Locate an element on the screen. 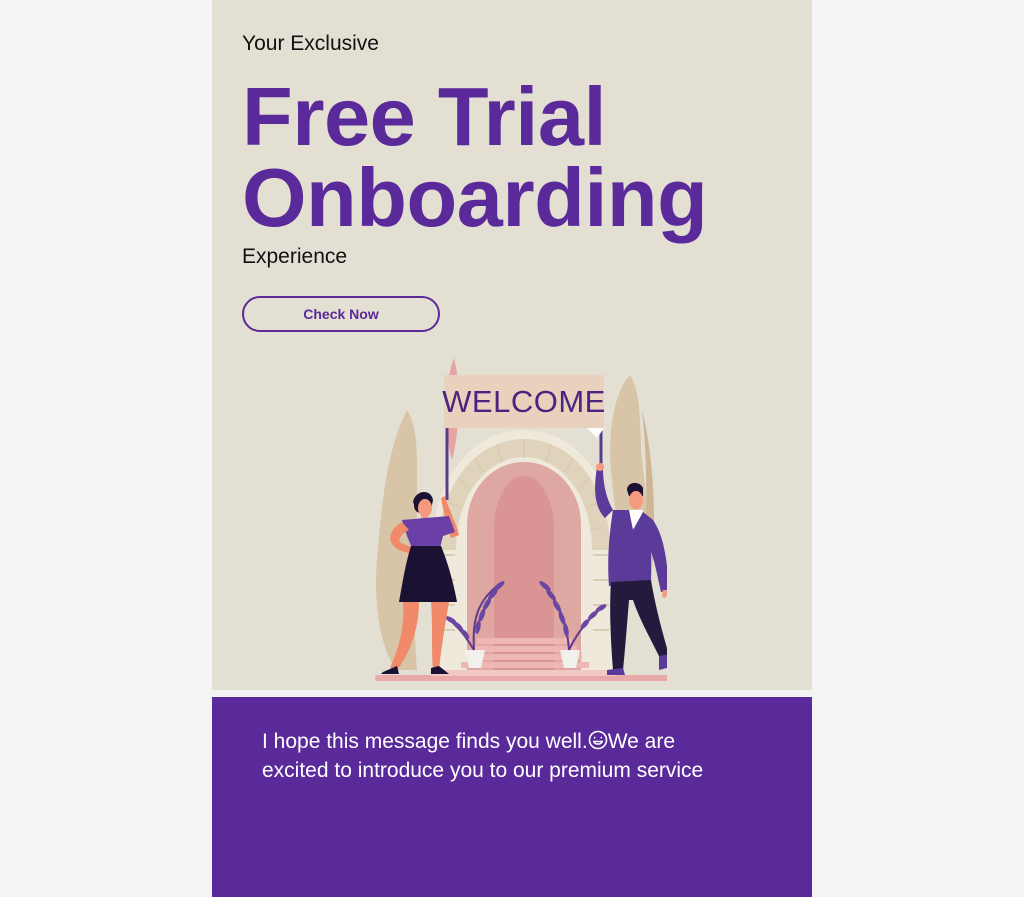 Image resolution: width=1024 pixels, height=897 pixels. headline-line-1: Free Trial is located at coordinates (424, 116).